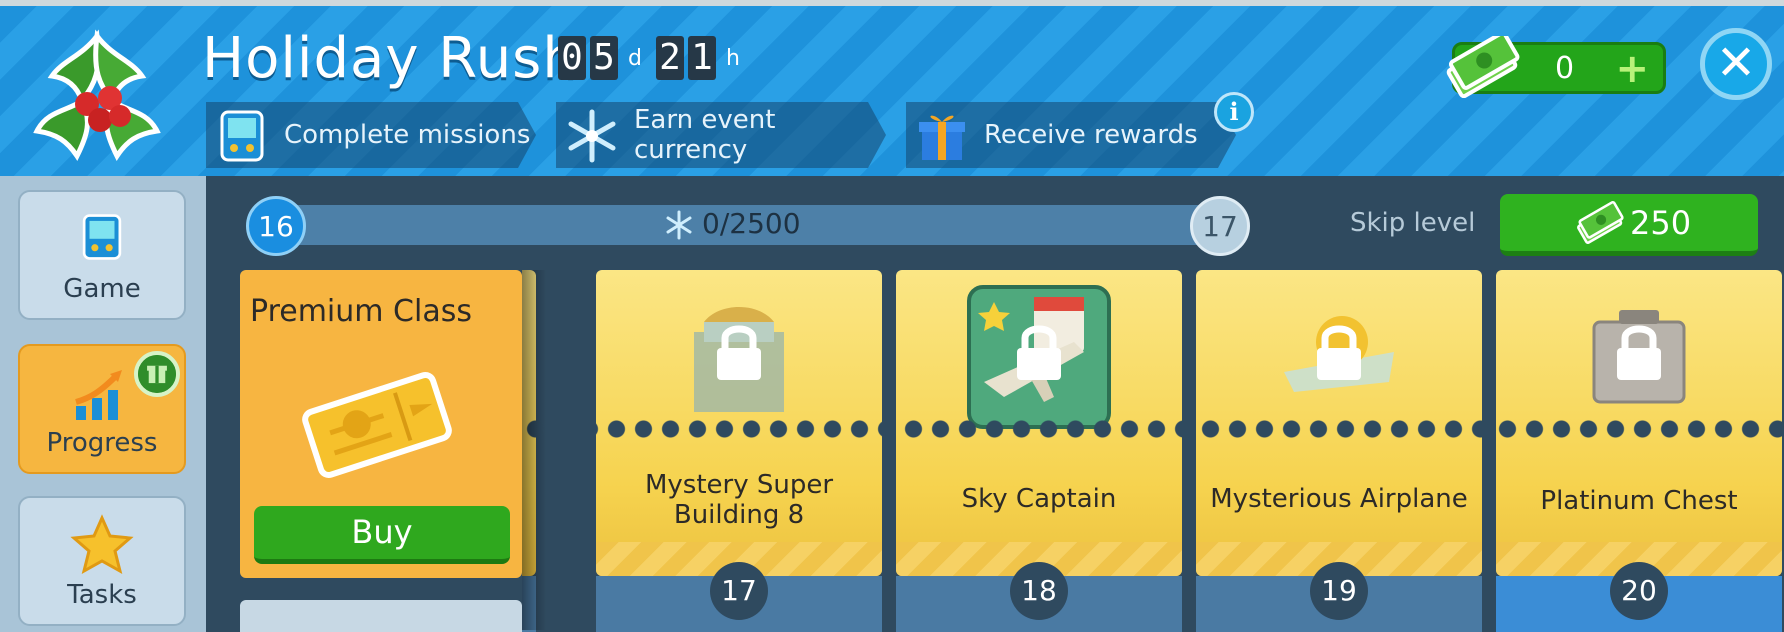  What do you see at coordinates (1153, 429) in the screenshot?
I see `level-path-dots` at bounding box center [1153, 429].